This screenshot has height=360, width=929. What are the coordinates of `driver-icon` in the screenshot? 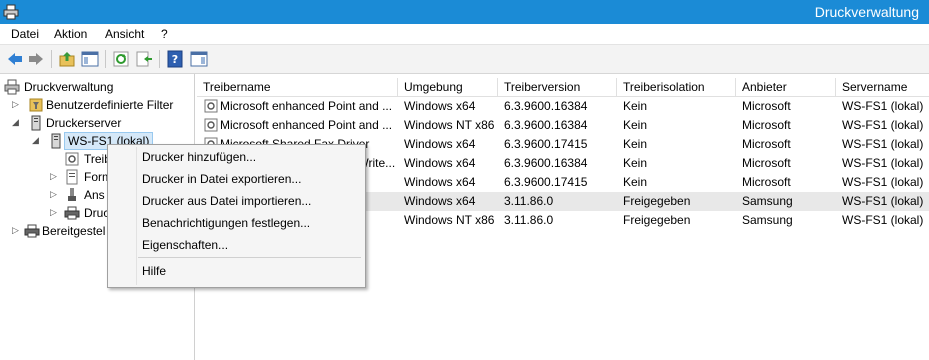 It's located at (72, 159).